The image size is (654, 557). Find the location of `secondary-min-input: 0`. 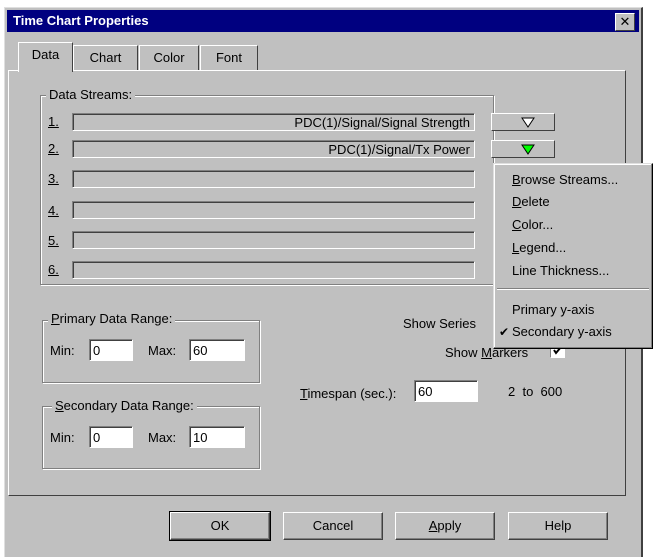

secondary-min-input: 0 is located at coordinates (111, 437).